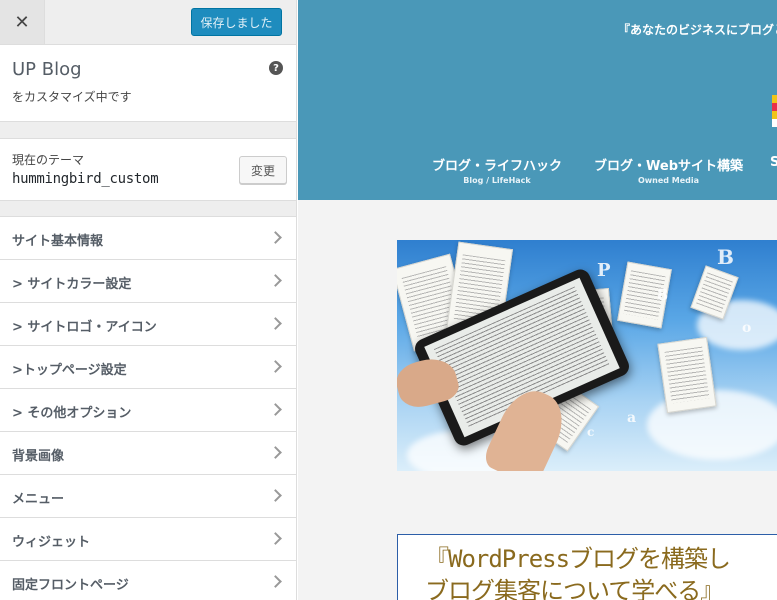  What do you see at coordinates (85, 179) in the screenshot?
I see `theme-name: hummingbird_custom` at bounding box center [85, 179].